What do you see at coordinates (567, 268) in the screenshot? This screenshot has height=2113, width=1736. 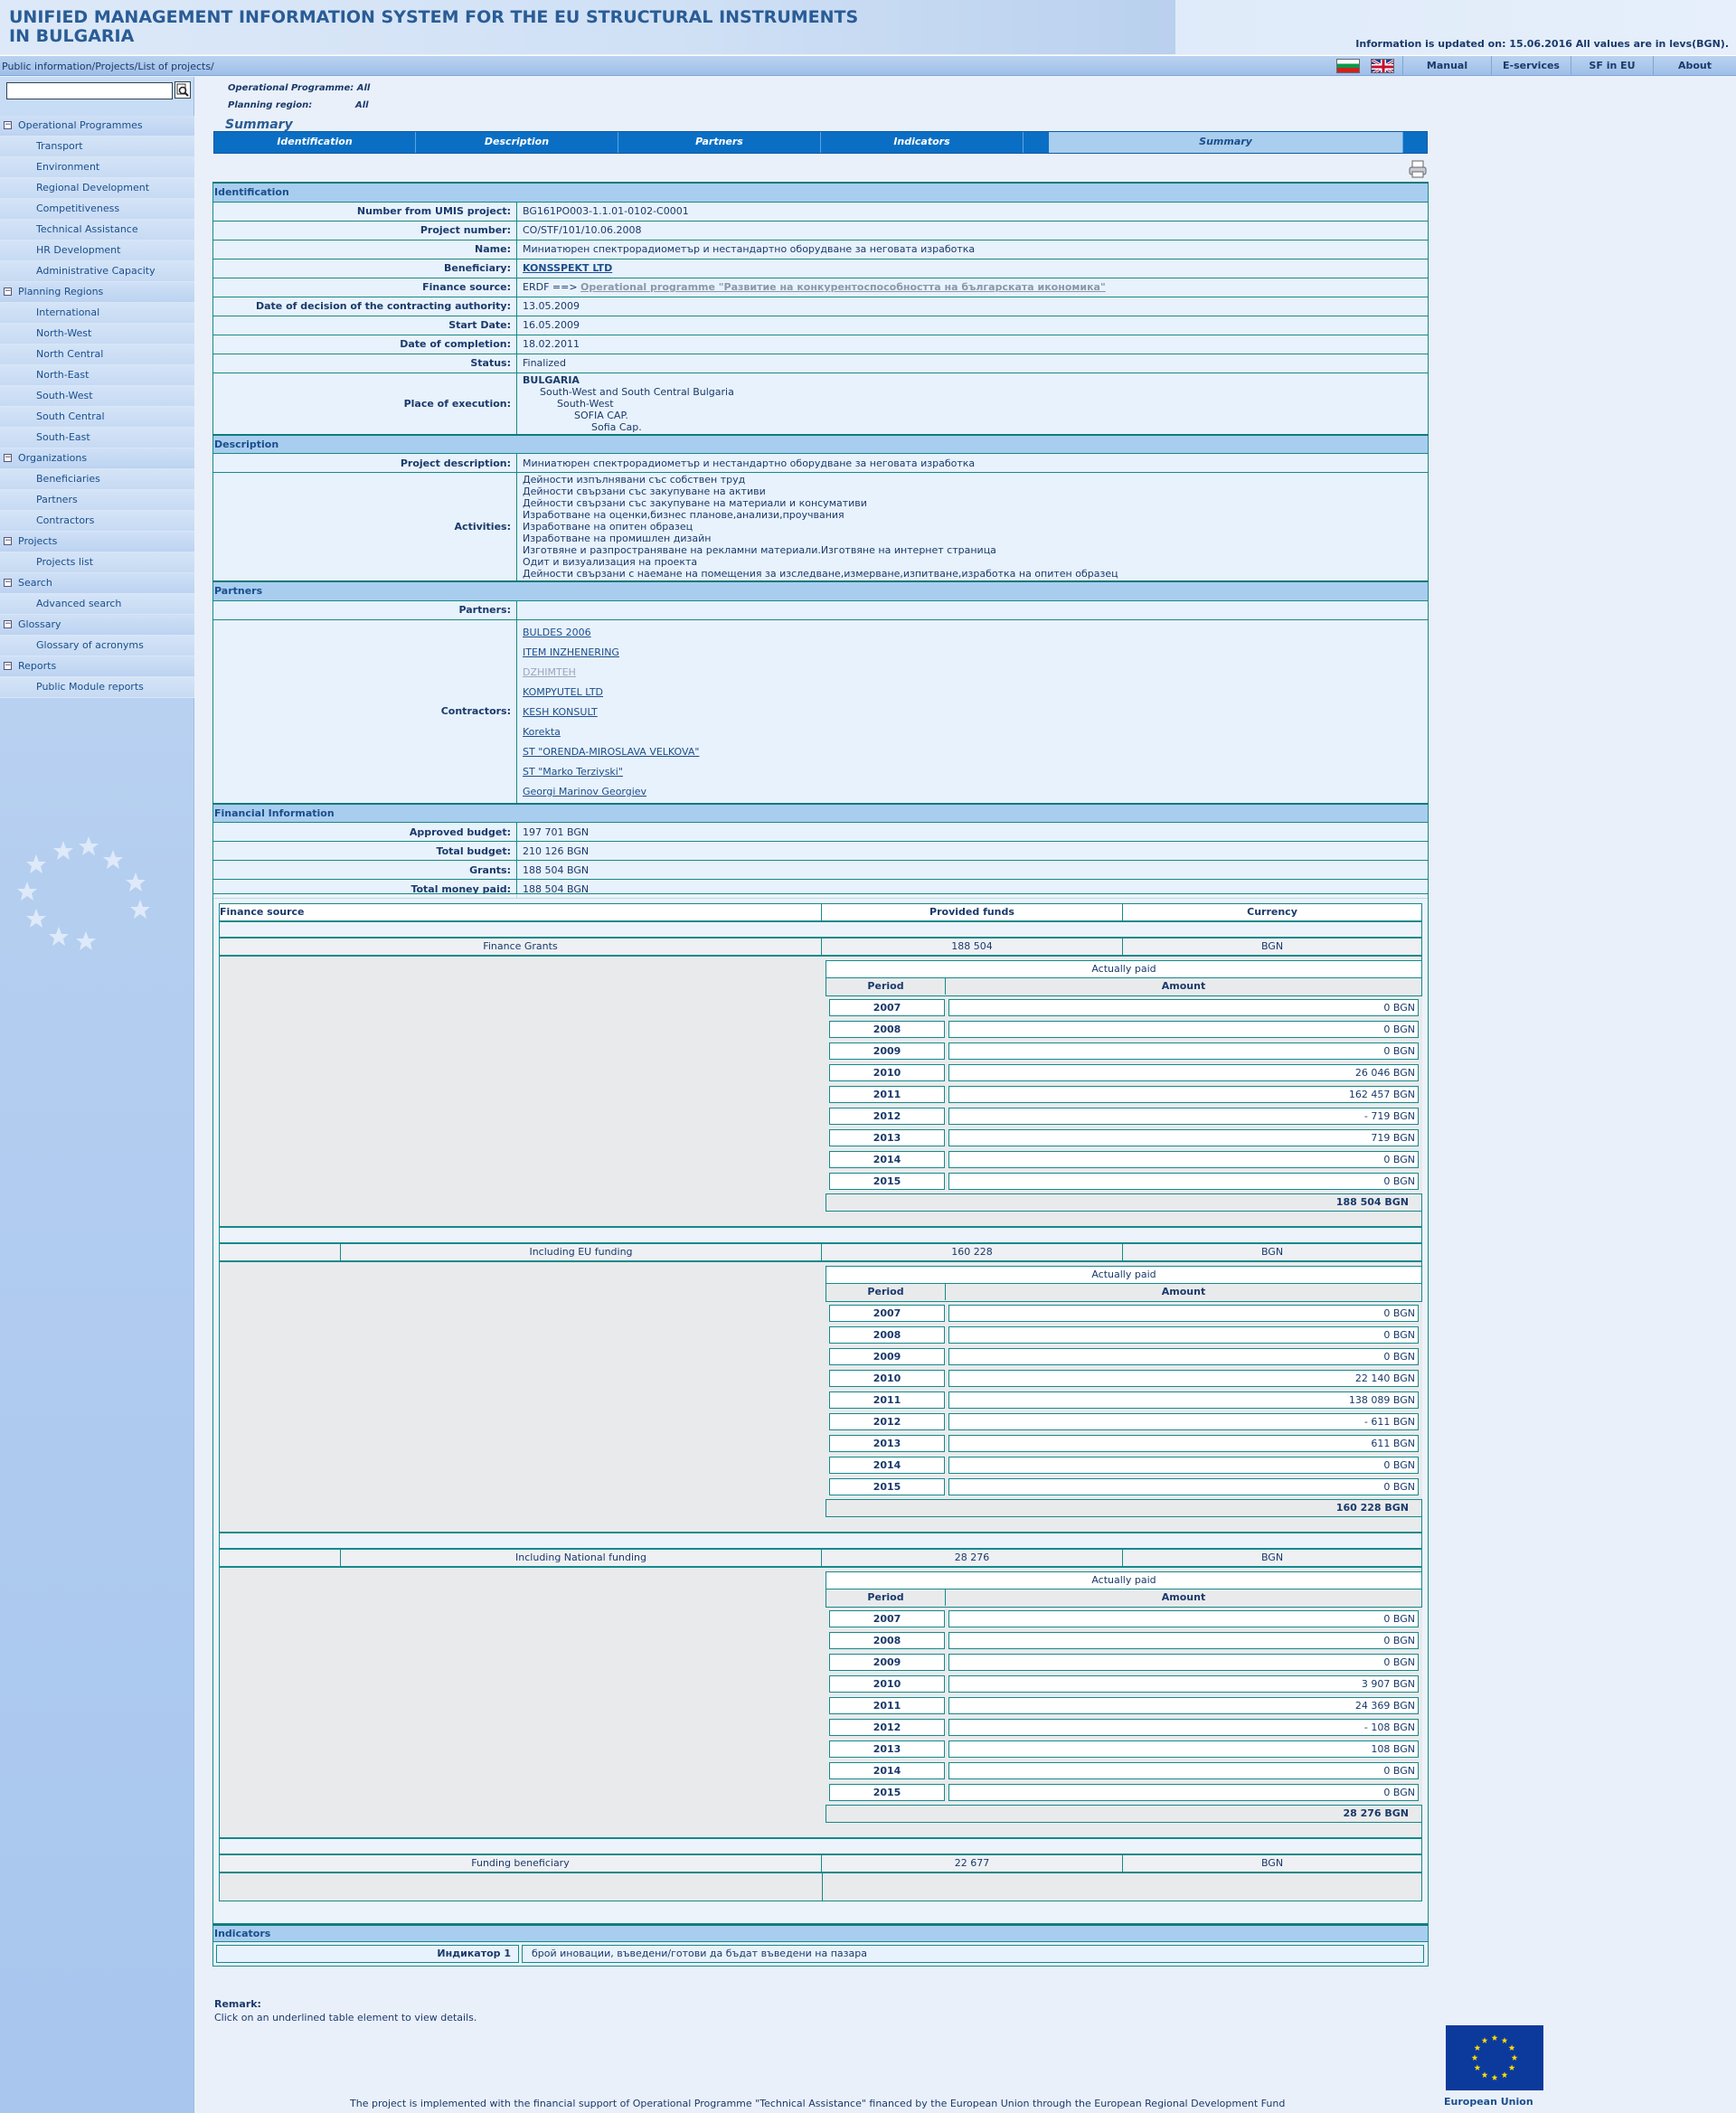 I see `beneficiary-link: KONSSPEKT LTD` at bounding box center [567, 268].